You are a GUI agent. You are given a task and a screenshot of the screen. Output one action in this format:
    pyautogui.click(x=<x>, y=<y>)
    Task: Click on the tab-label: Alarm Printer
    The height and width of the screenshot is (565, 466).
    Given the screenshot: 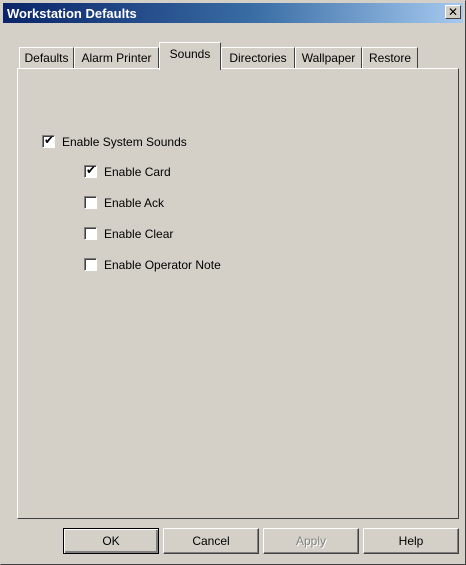 What is the action you would take?
    pyautogui.click(x=116, y=58)
    